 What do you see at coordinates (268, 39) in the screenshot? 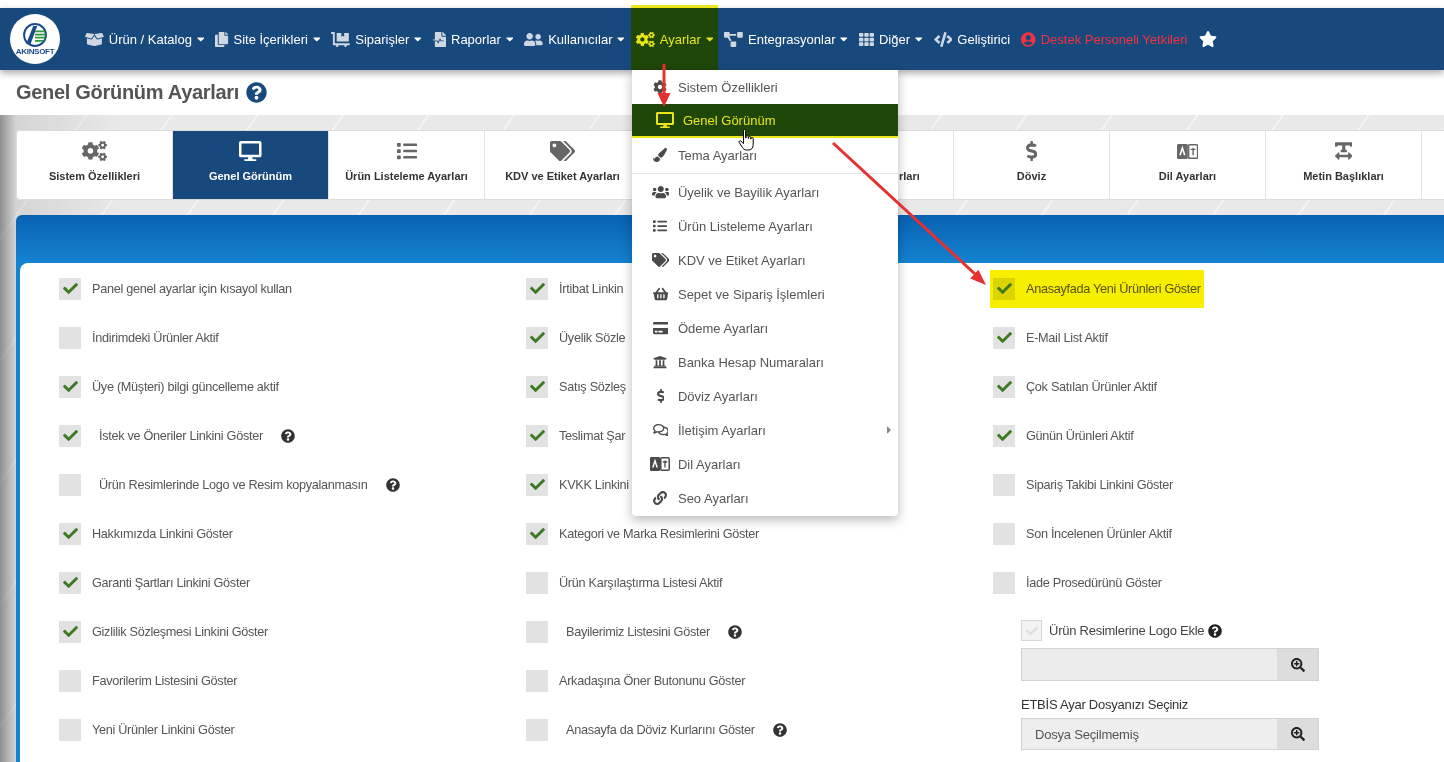
I see `nav-menu-item: Site İçerikleri` at bounding box center [268, 39].